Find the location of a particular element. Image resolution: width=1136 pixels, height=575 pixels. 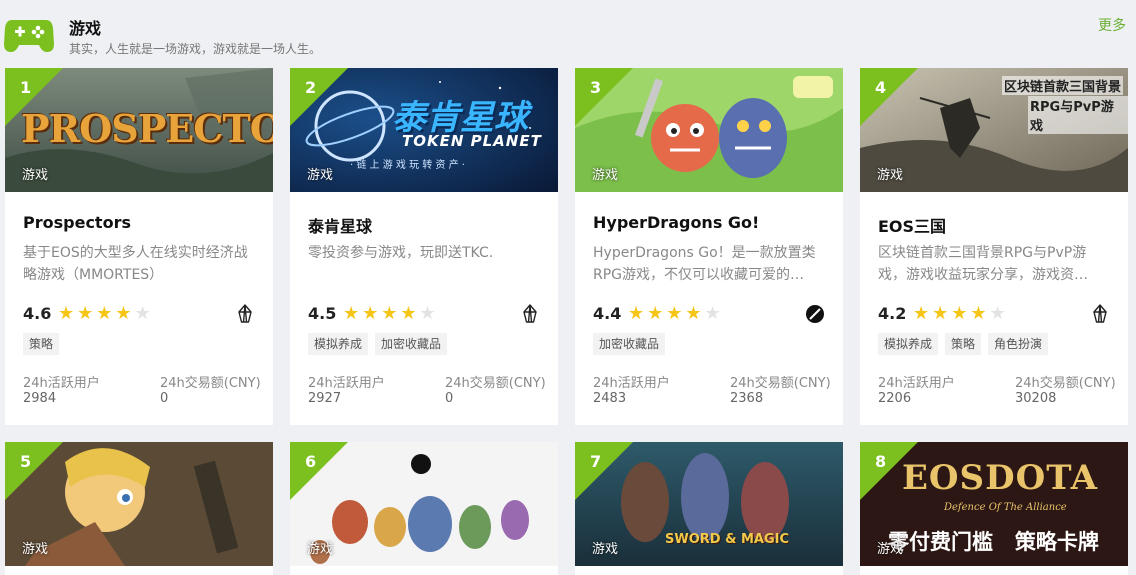

game-card-5: 5 游戏 is located at coordinates (139, 508).